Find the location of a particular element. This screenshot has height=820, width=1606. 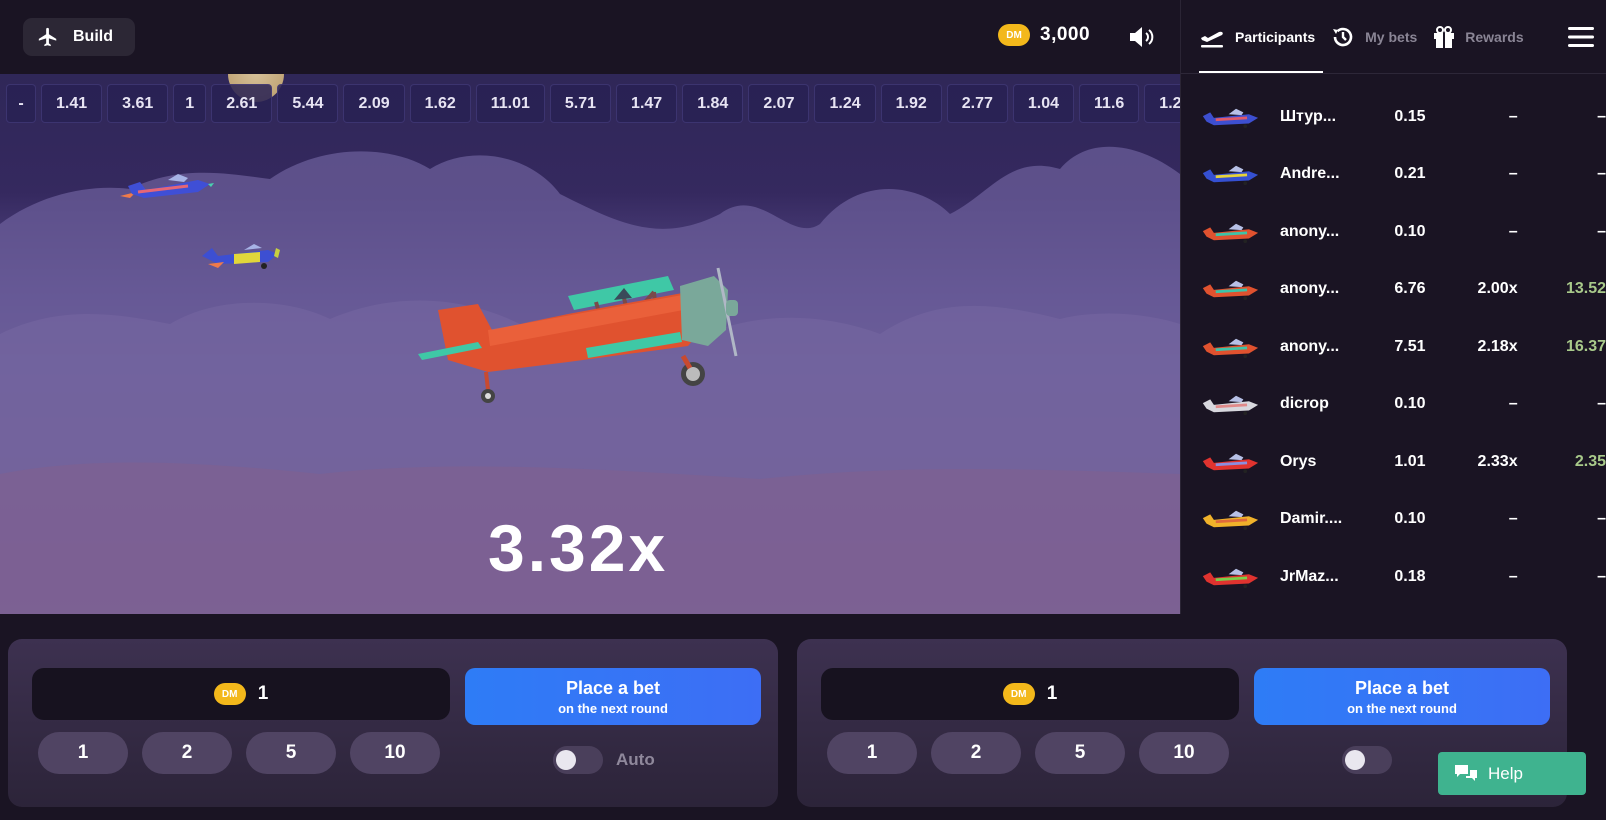

participant-bet: 0.10 is located at coordinates (1410, 231).